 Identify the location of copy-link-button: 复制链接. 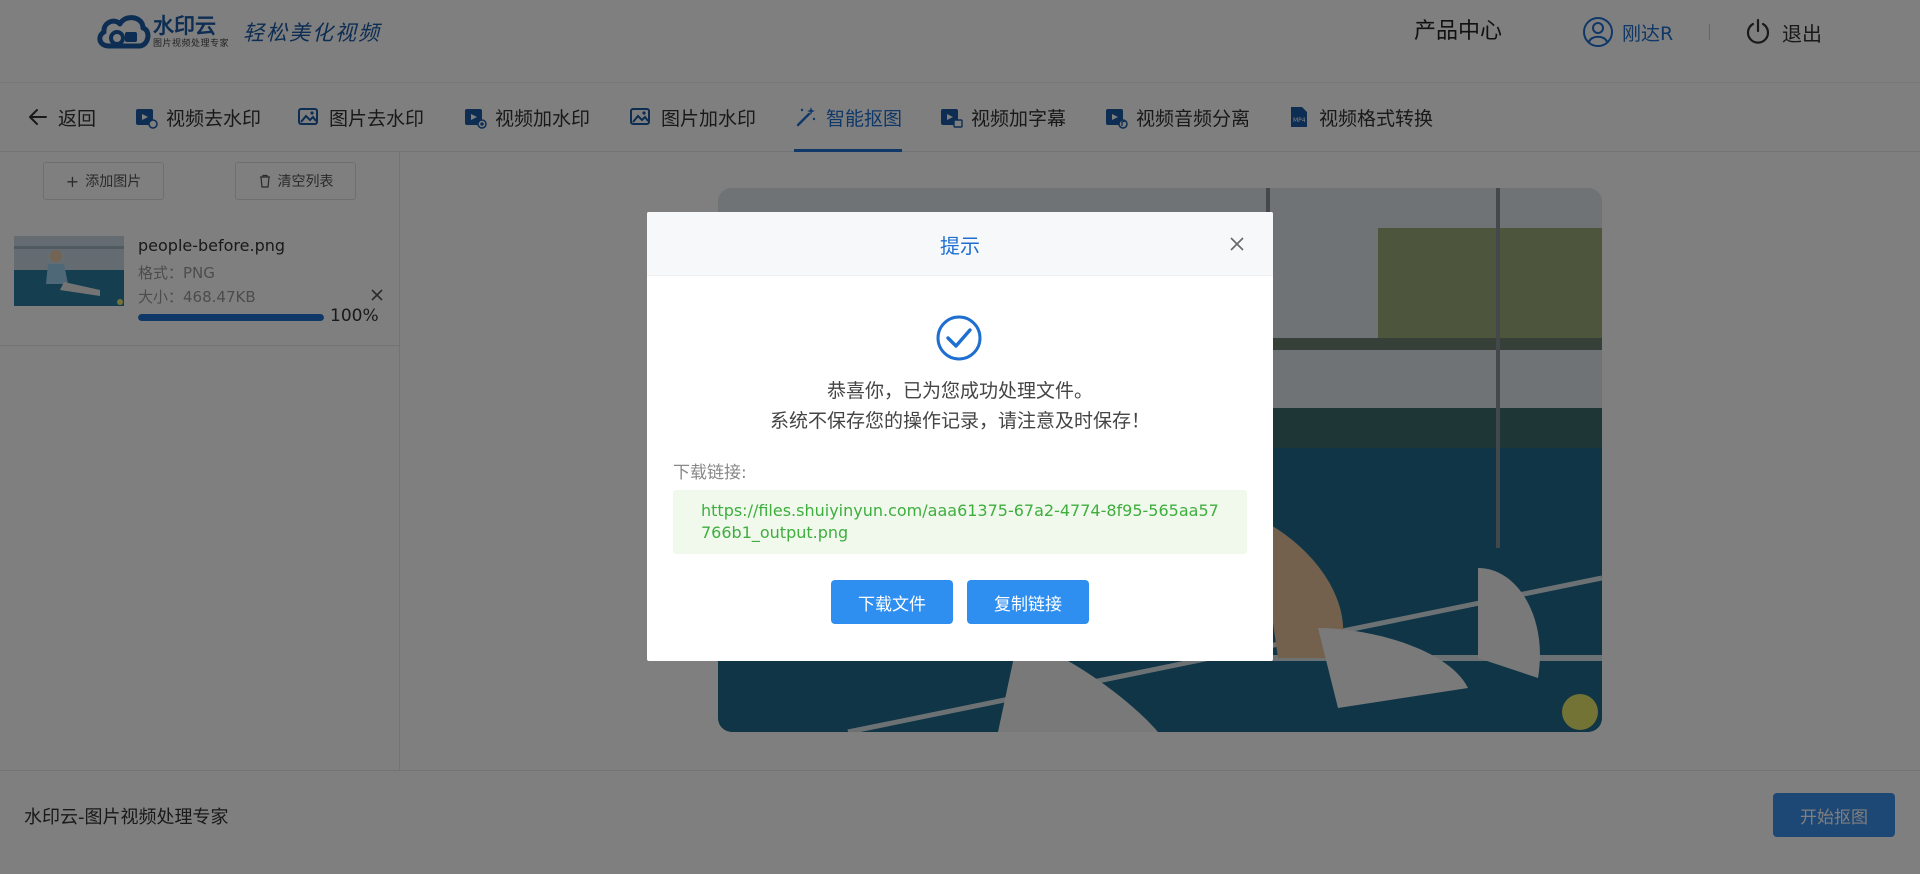
(1028, 602).